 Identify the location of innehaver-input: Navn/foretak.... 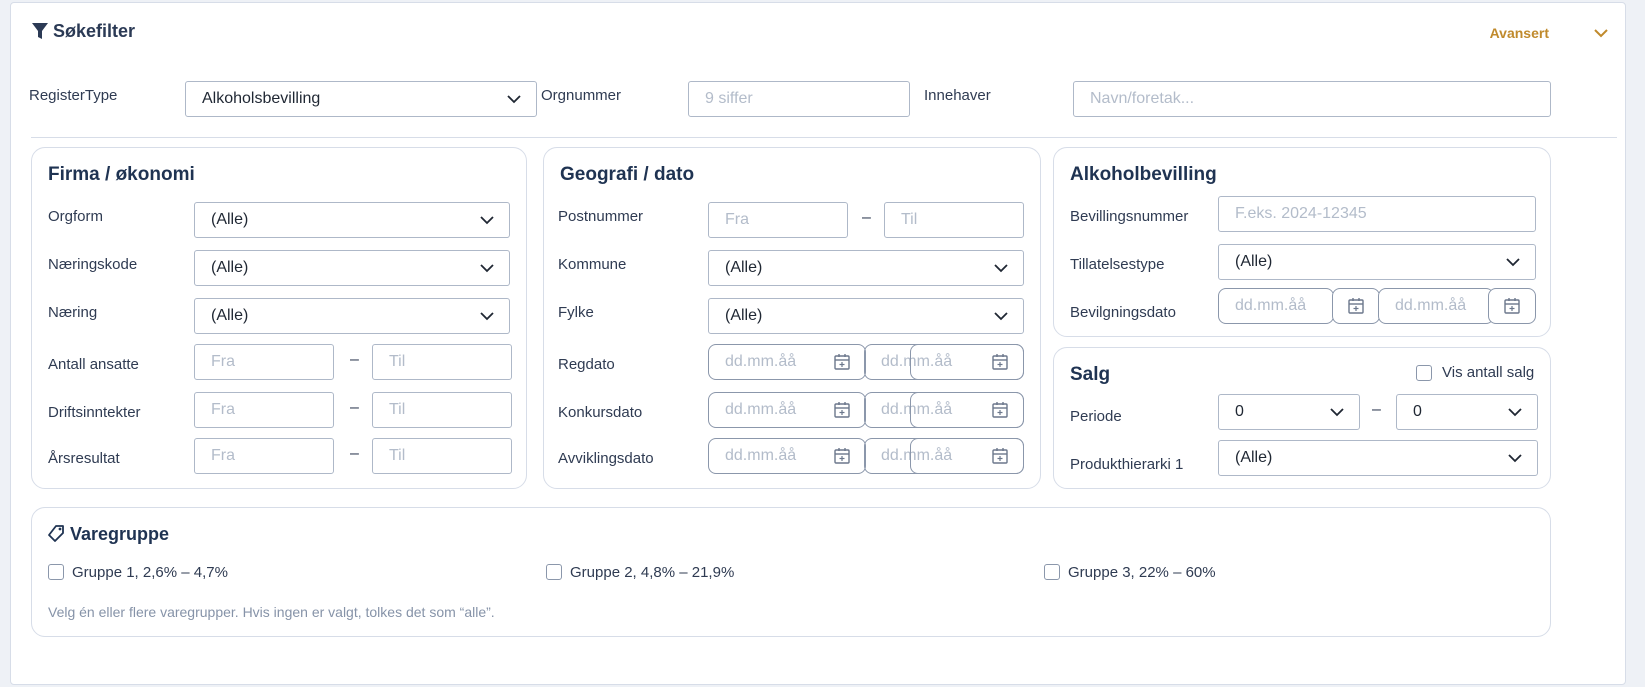
(1312, 99).